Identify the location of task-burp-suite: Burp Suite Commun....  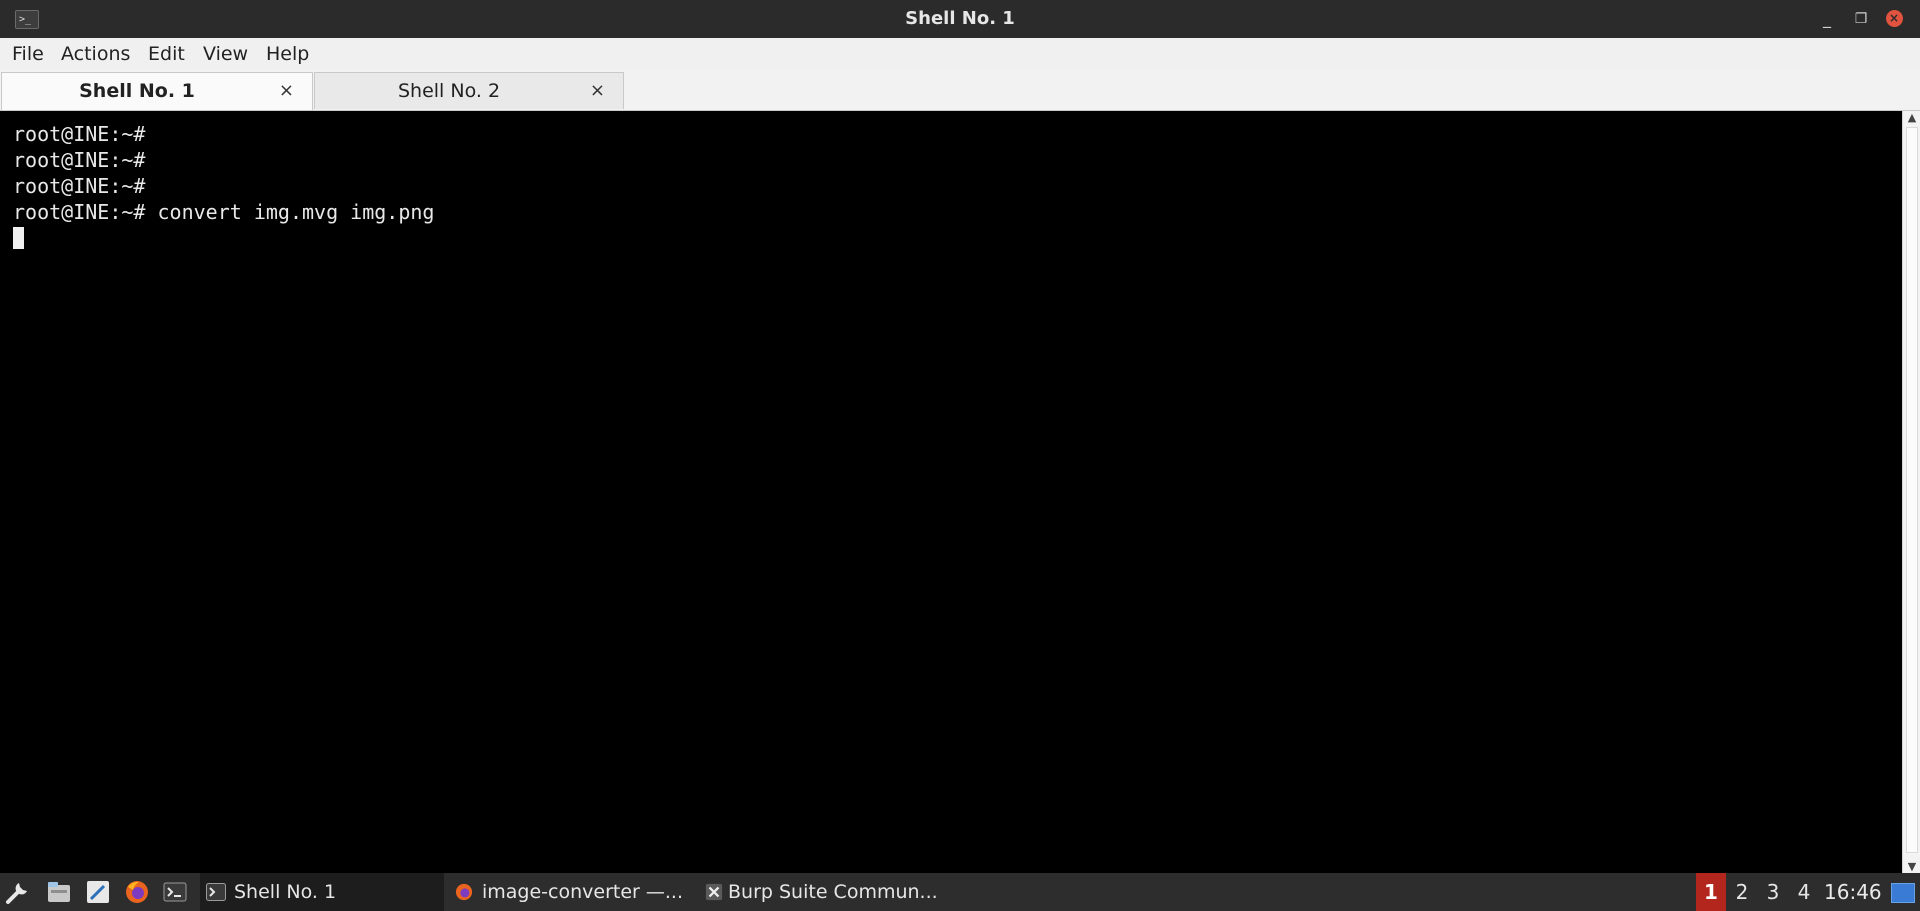
(823, 892).